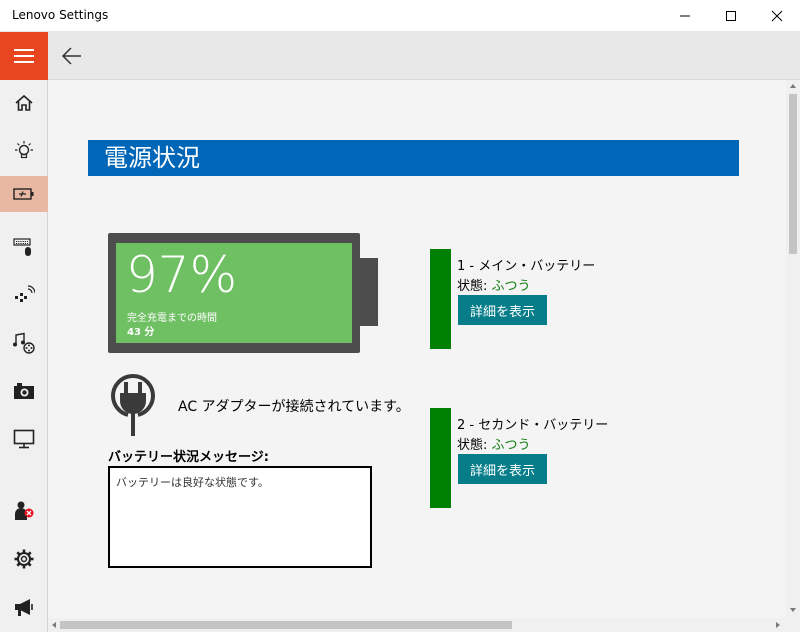  I want to click on sidebar-item-camera, so click(24, 391).